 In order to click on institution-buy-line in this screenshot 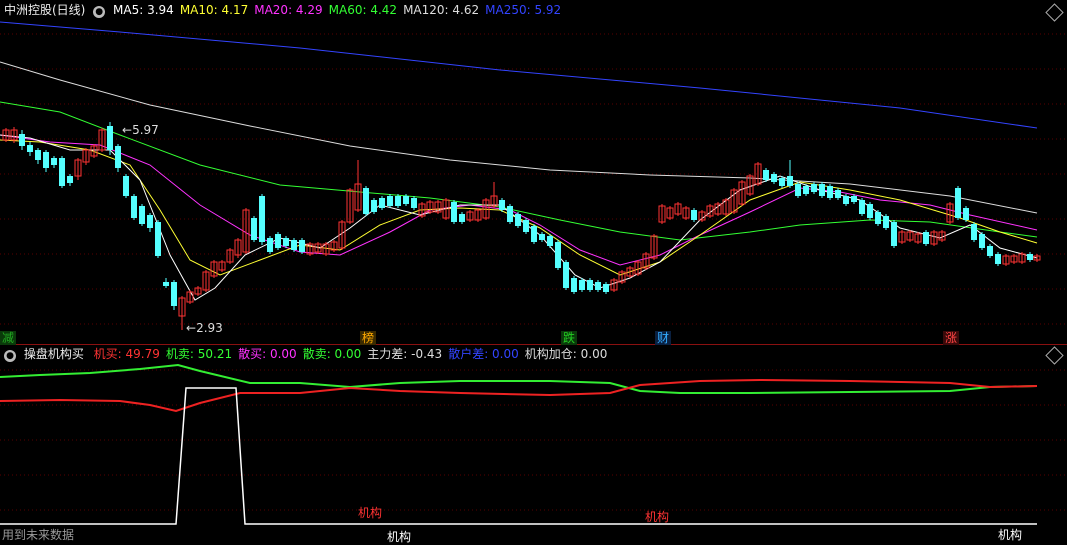, I will do `click(519, 395)`.